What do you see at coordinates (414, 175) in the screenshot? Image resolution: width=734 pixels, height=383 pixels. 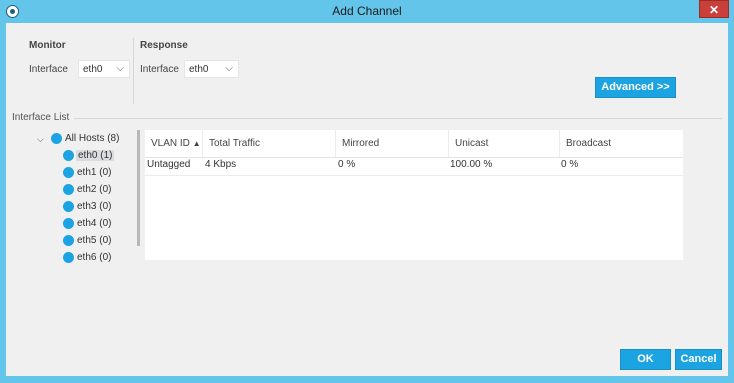 I see `row-divider` at bounding box center [414, 175].